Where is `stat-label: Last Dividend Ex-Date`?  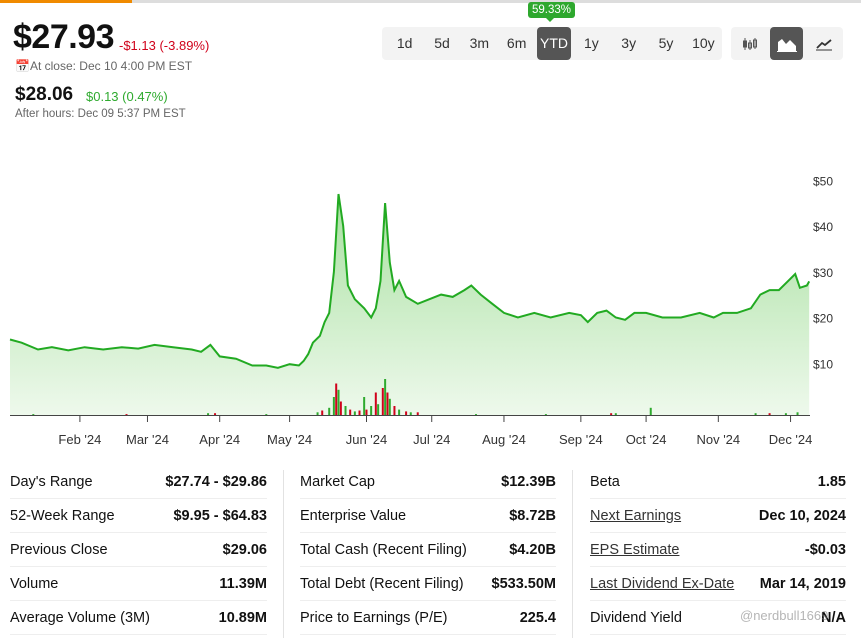 stat-label: Last Dividend Ex-Date is located at coordinates (662, 584).